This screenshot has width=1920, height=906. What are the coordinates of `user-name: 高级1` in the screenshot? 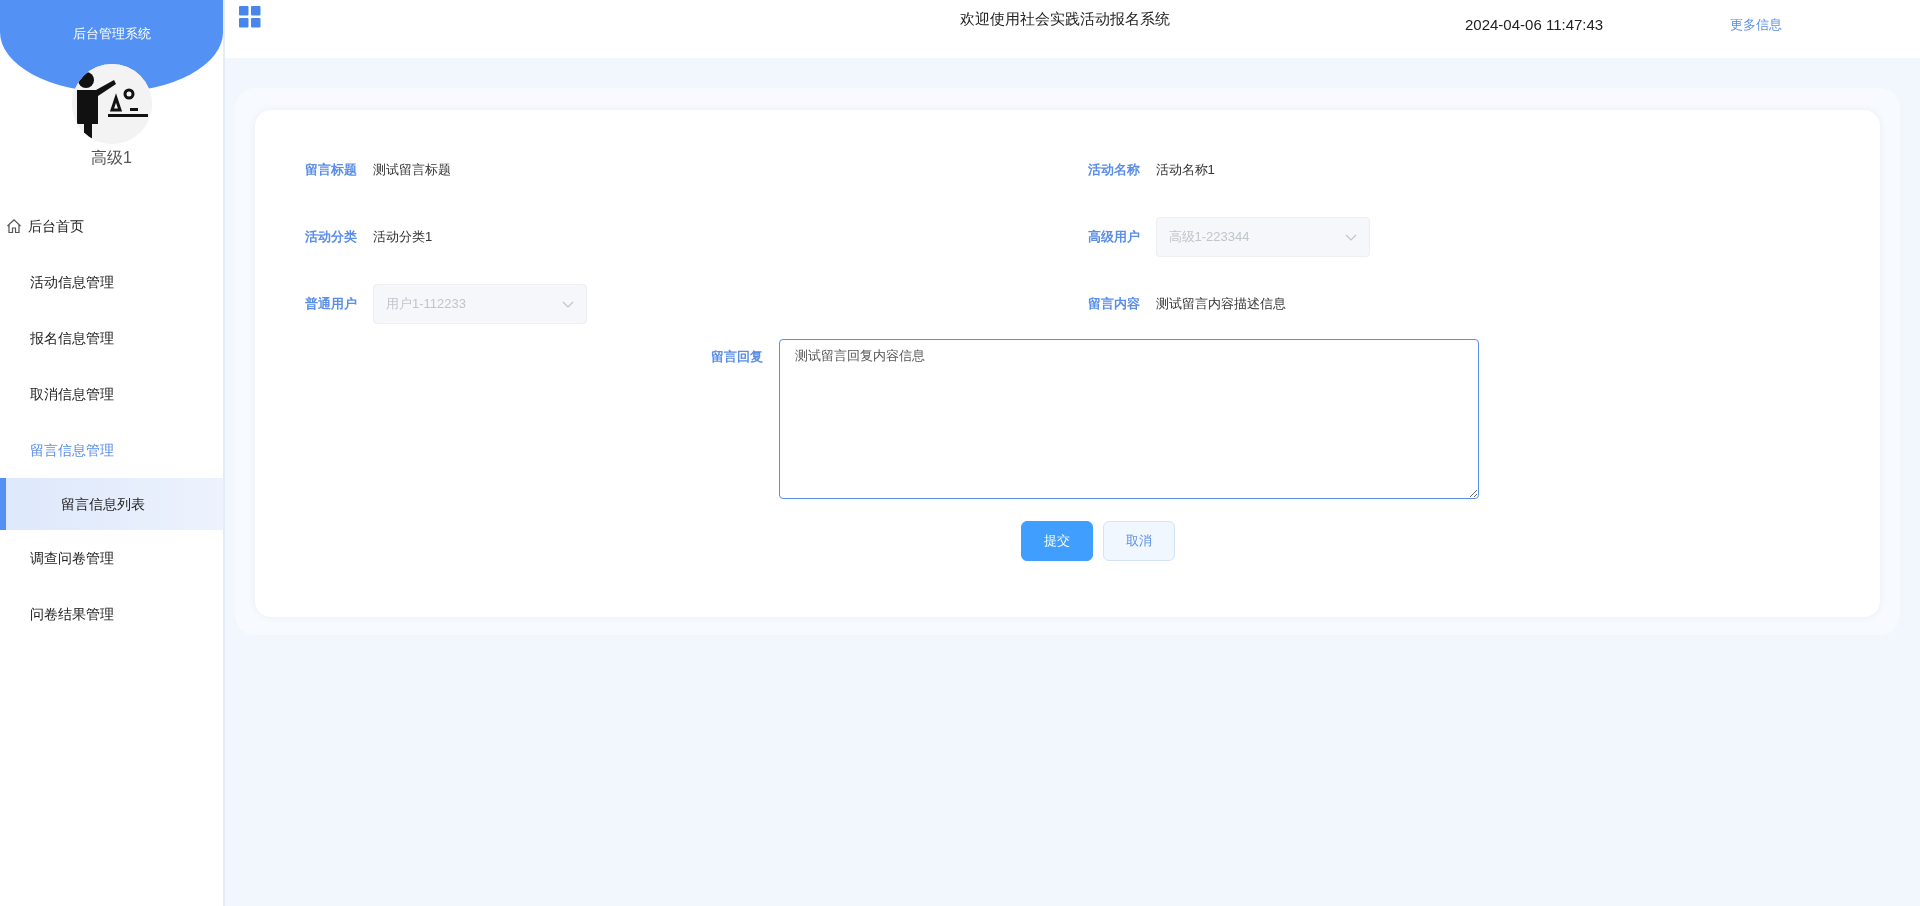 It's located at (111, 158).